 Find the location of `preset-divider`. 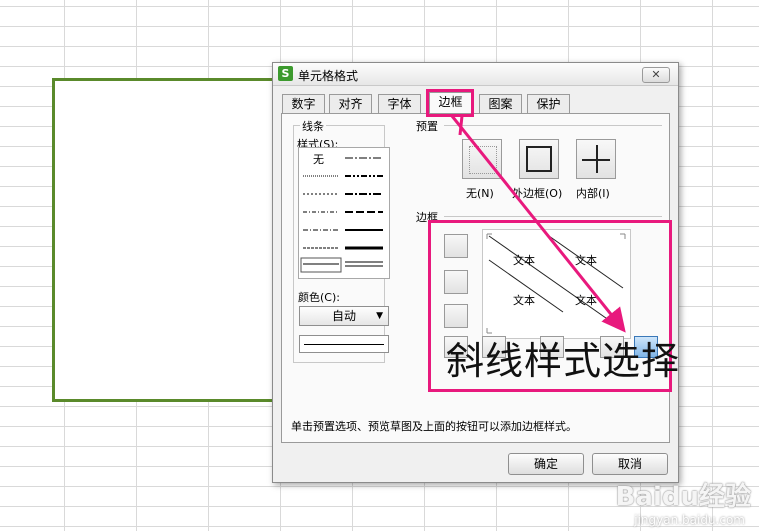

preset-divider is located at coordinates (553, 125).